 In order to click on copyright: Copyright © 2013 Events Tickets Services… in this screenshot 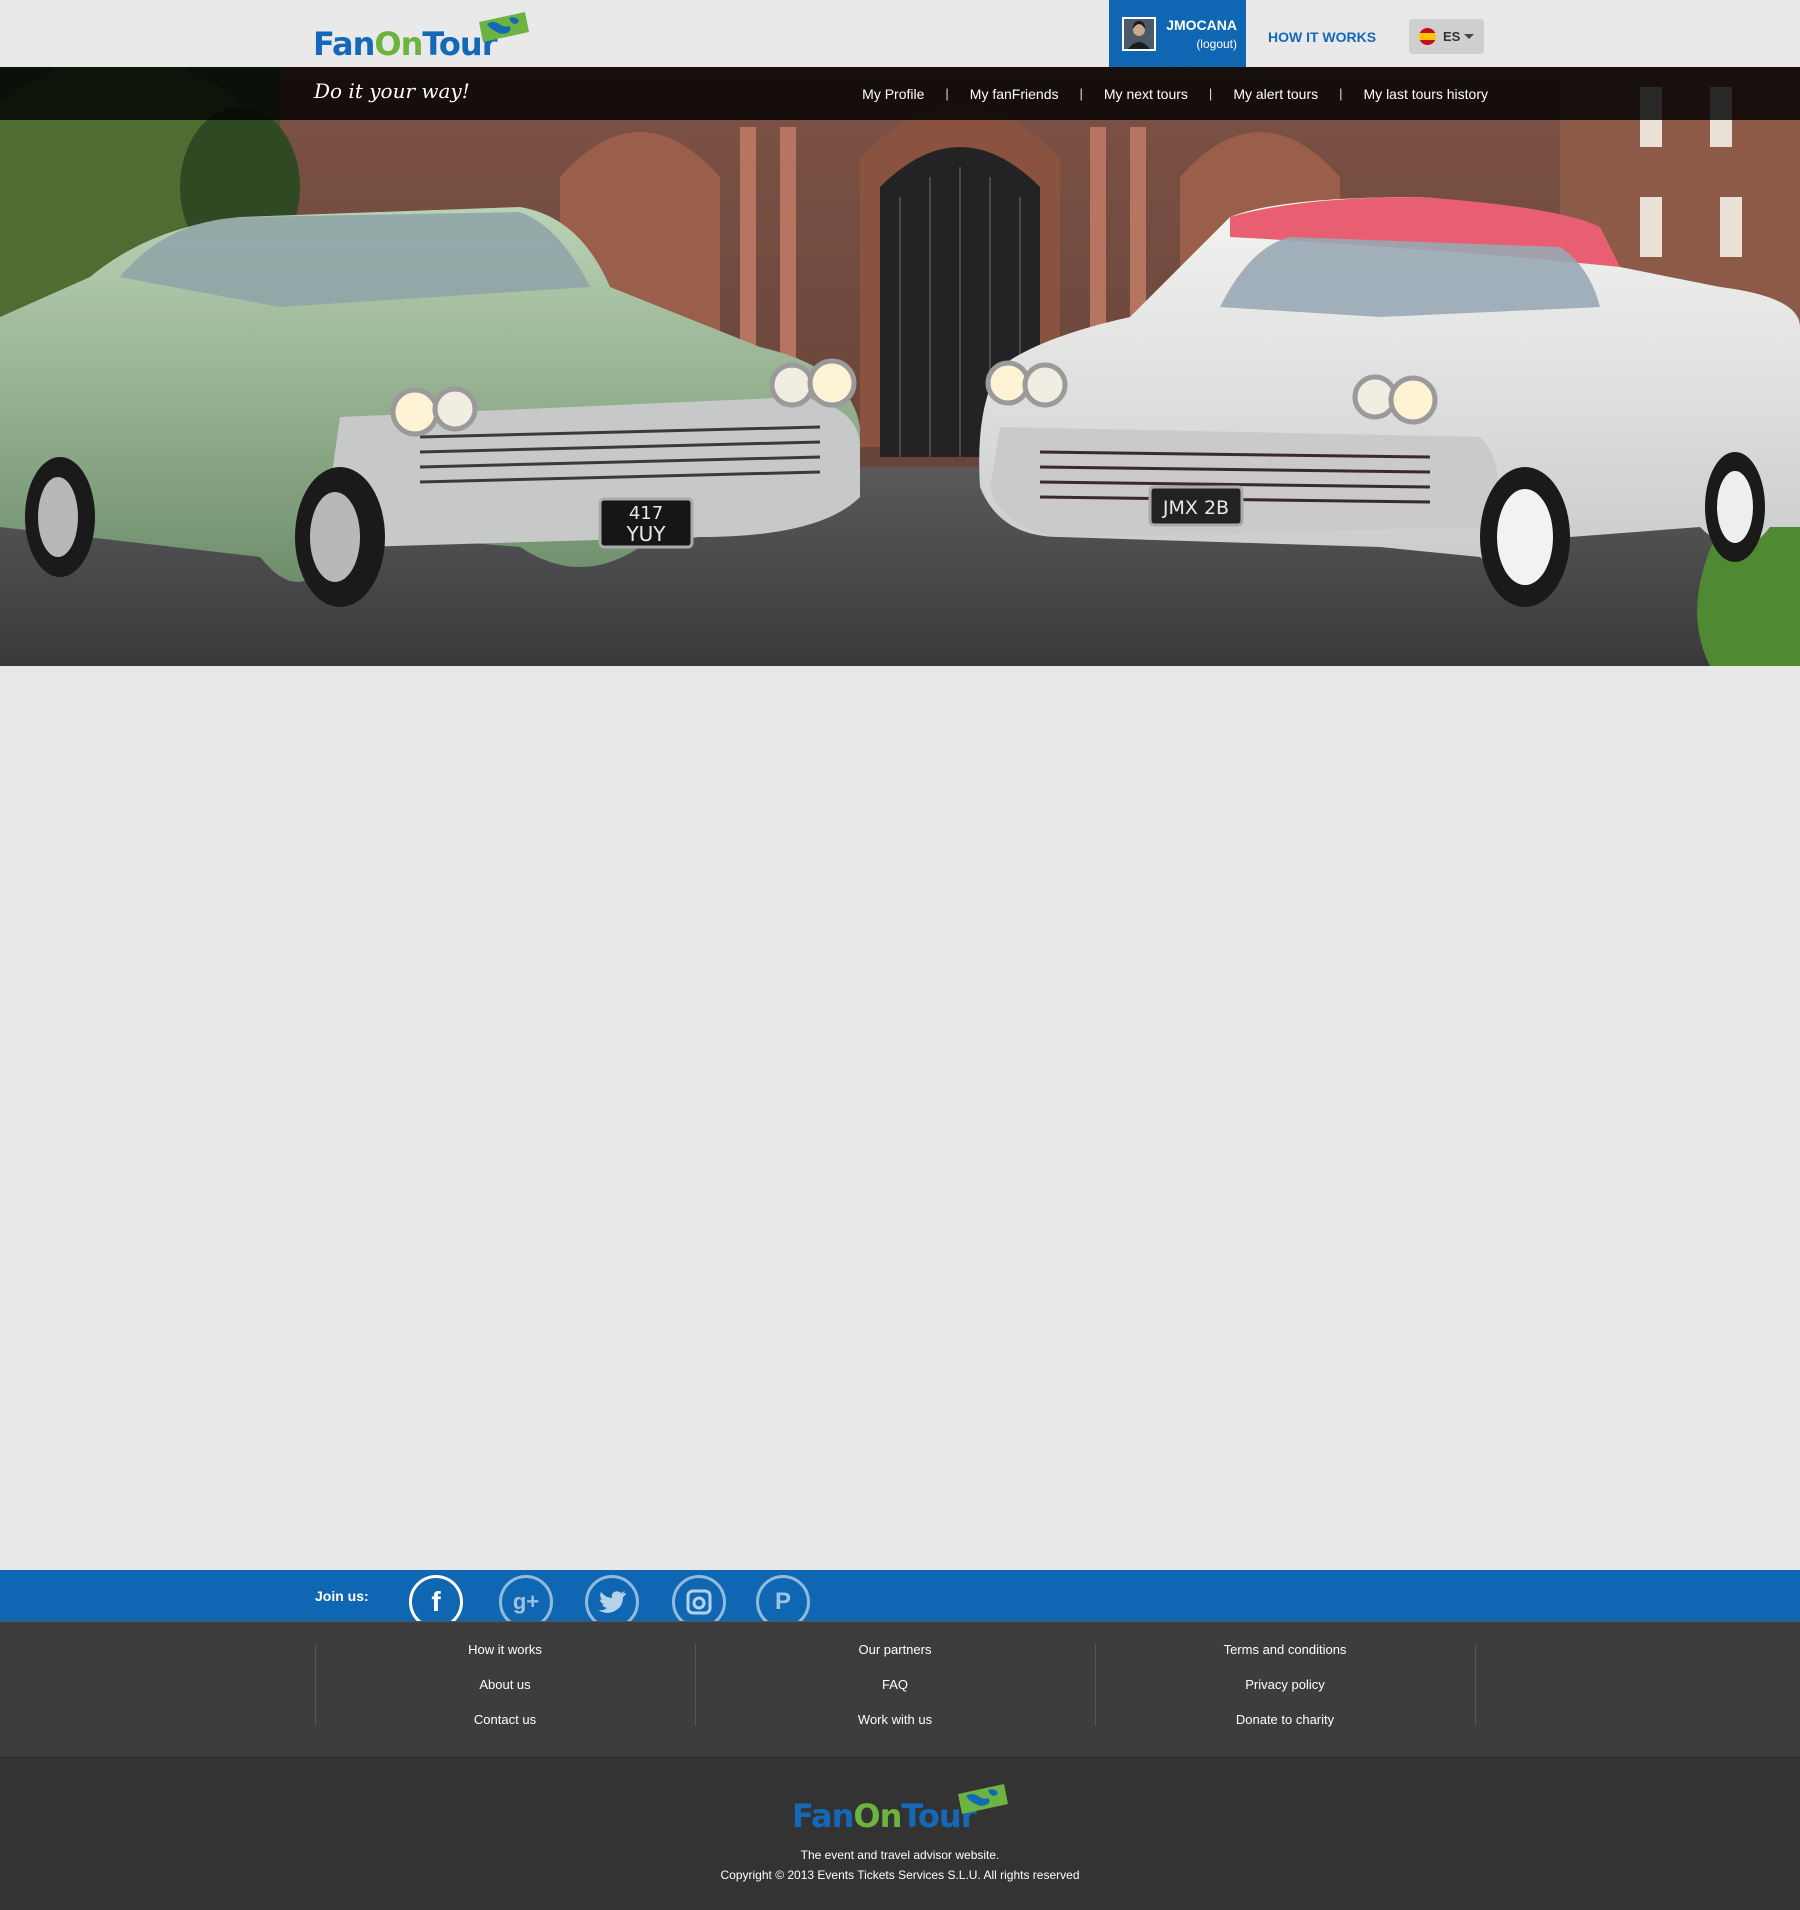, I will do `click(900, 1875)`.